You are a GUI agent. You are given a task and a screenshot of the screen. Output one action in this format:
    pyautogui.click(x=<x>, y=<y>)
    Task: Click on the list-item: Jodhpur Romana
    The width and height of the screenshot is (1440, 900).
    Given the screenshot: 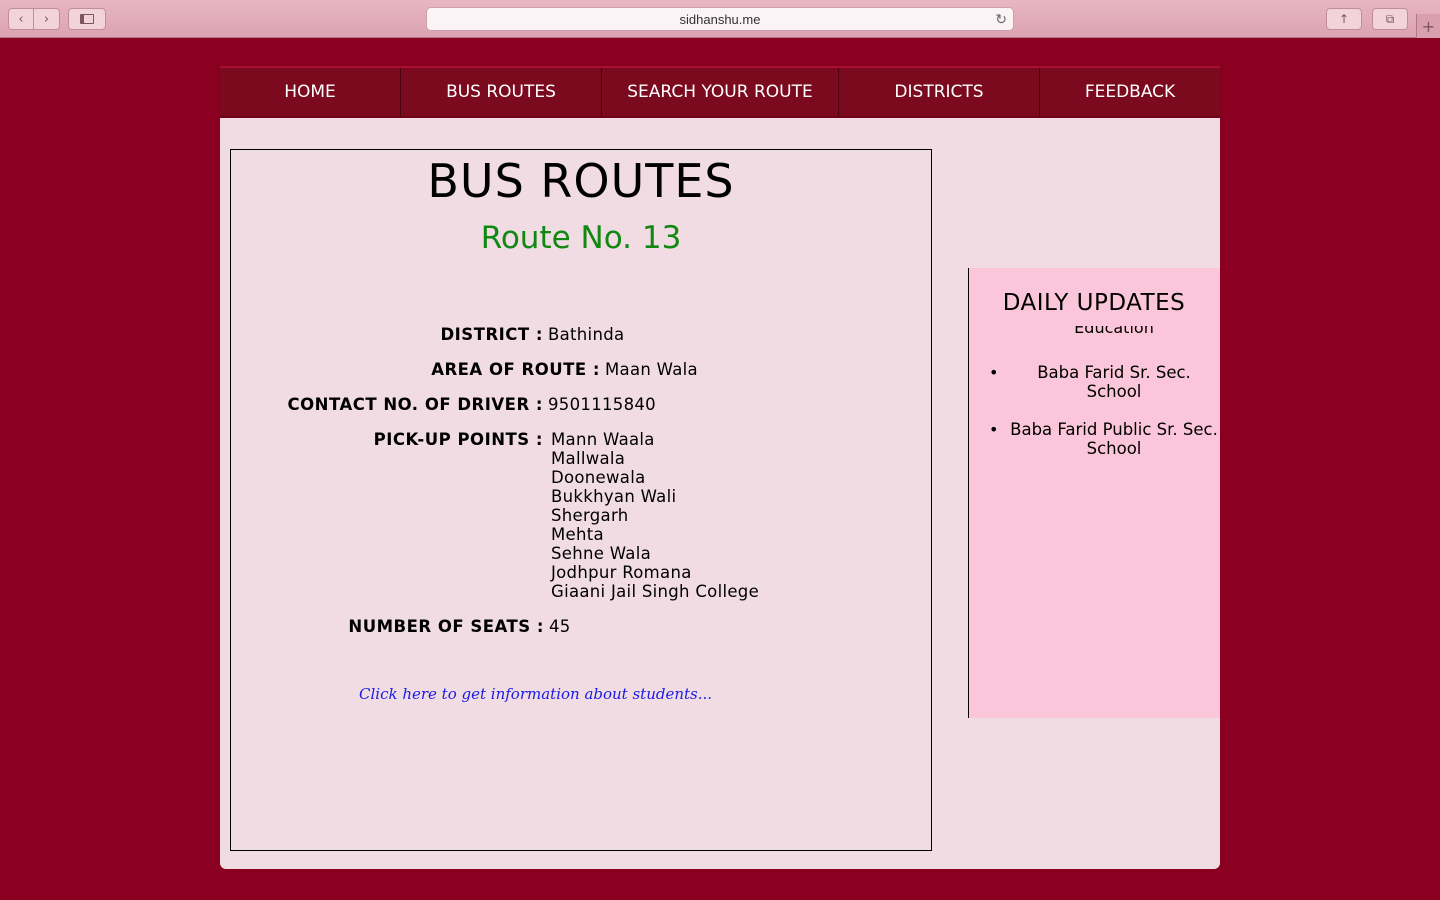 What is the action you would take?
    pyautogui.click(x=621, y=572)
    